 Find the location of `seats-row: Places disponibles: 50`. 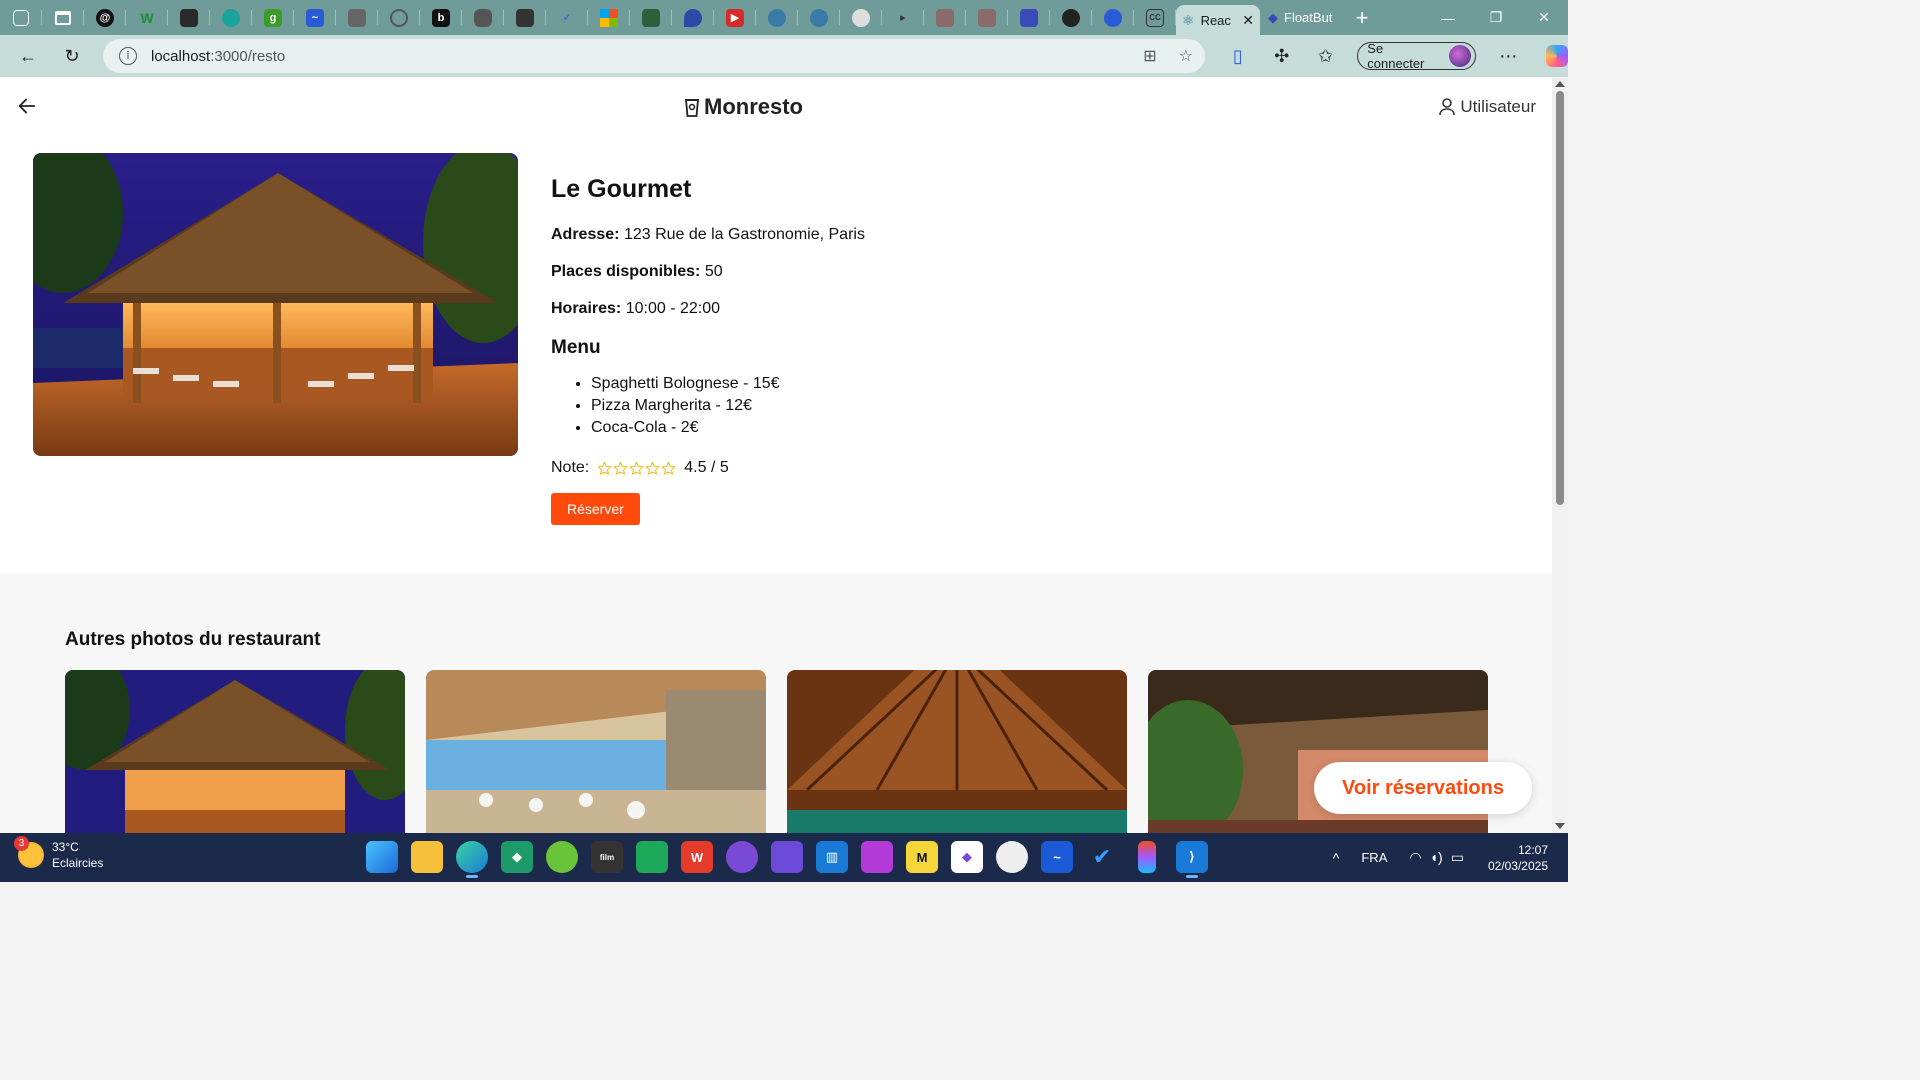

seats-row: Places disponibles: 50 is located at coordinates (637, 271).